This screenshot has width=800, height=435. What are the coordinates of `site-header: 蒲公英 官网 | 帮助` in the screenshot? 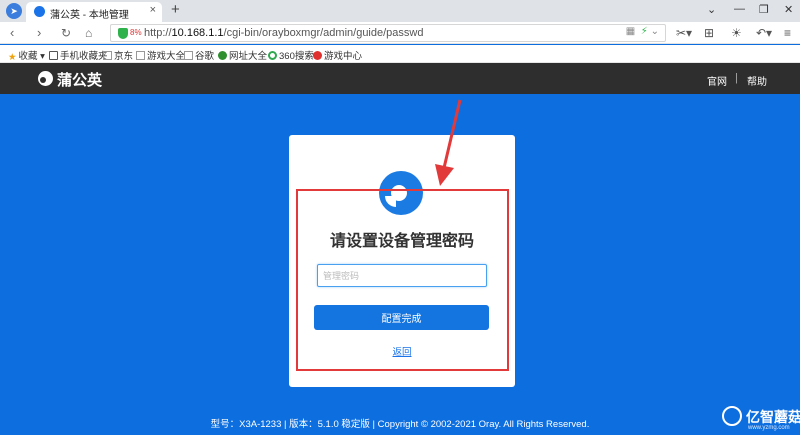 It's located at (400, 78).